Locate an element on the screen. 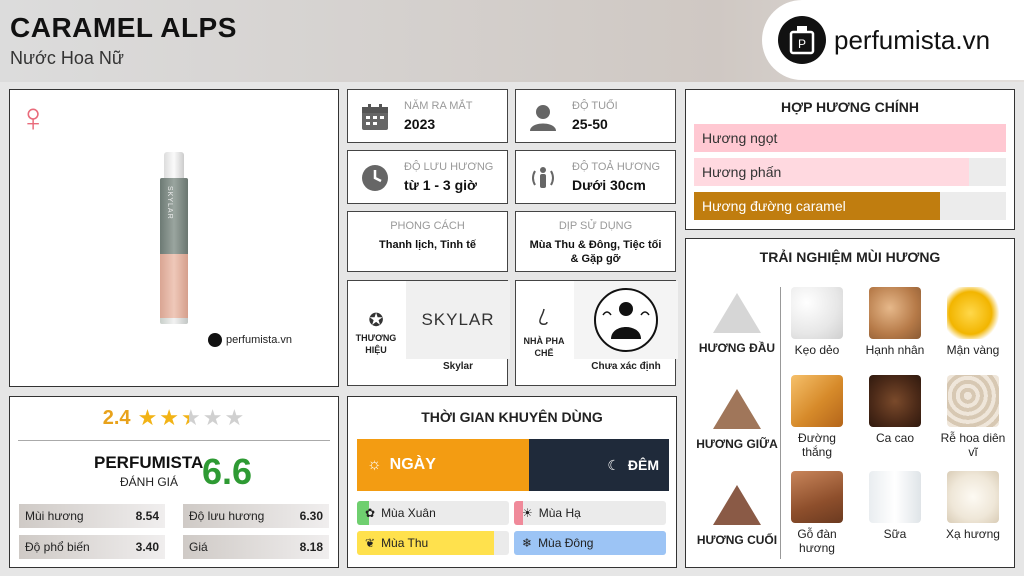 The image size is (1024, 576). user-rating: 2.4 ★★★★★ is located at coordinates (174, 418).